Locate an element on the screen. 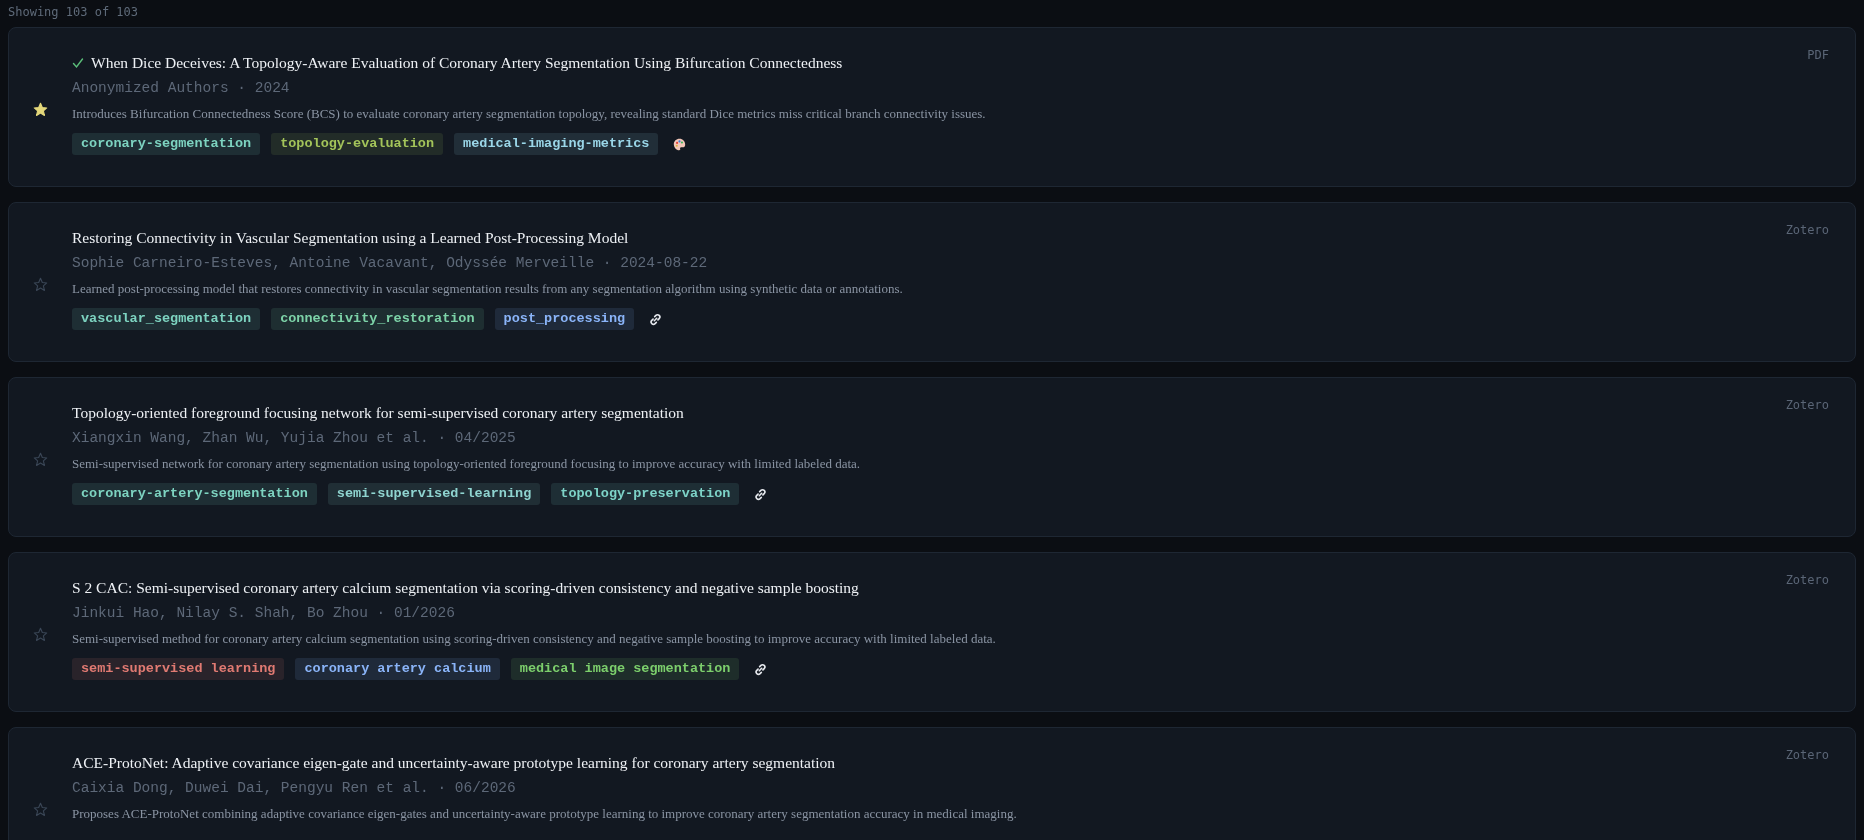  tag: topology-preservation is located at coordinates (645, 494).